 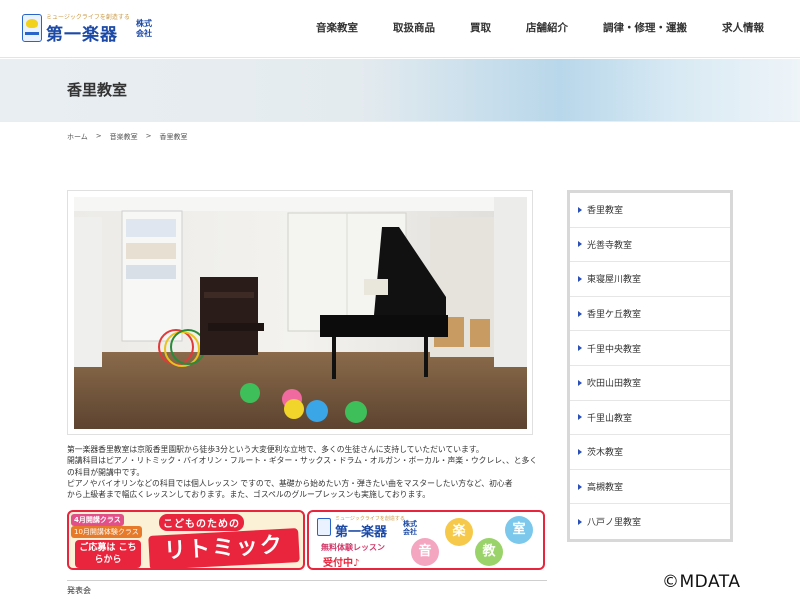 What do you see at coordinates (425, 552) in the screenshot?
I see `bubble-on: 音` at bounding box center [425, 552].